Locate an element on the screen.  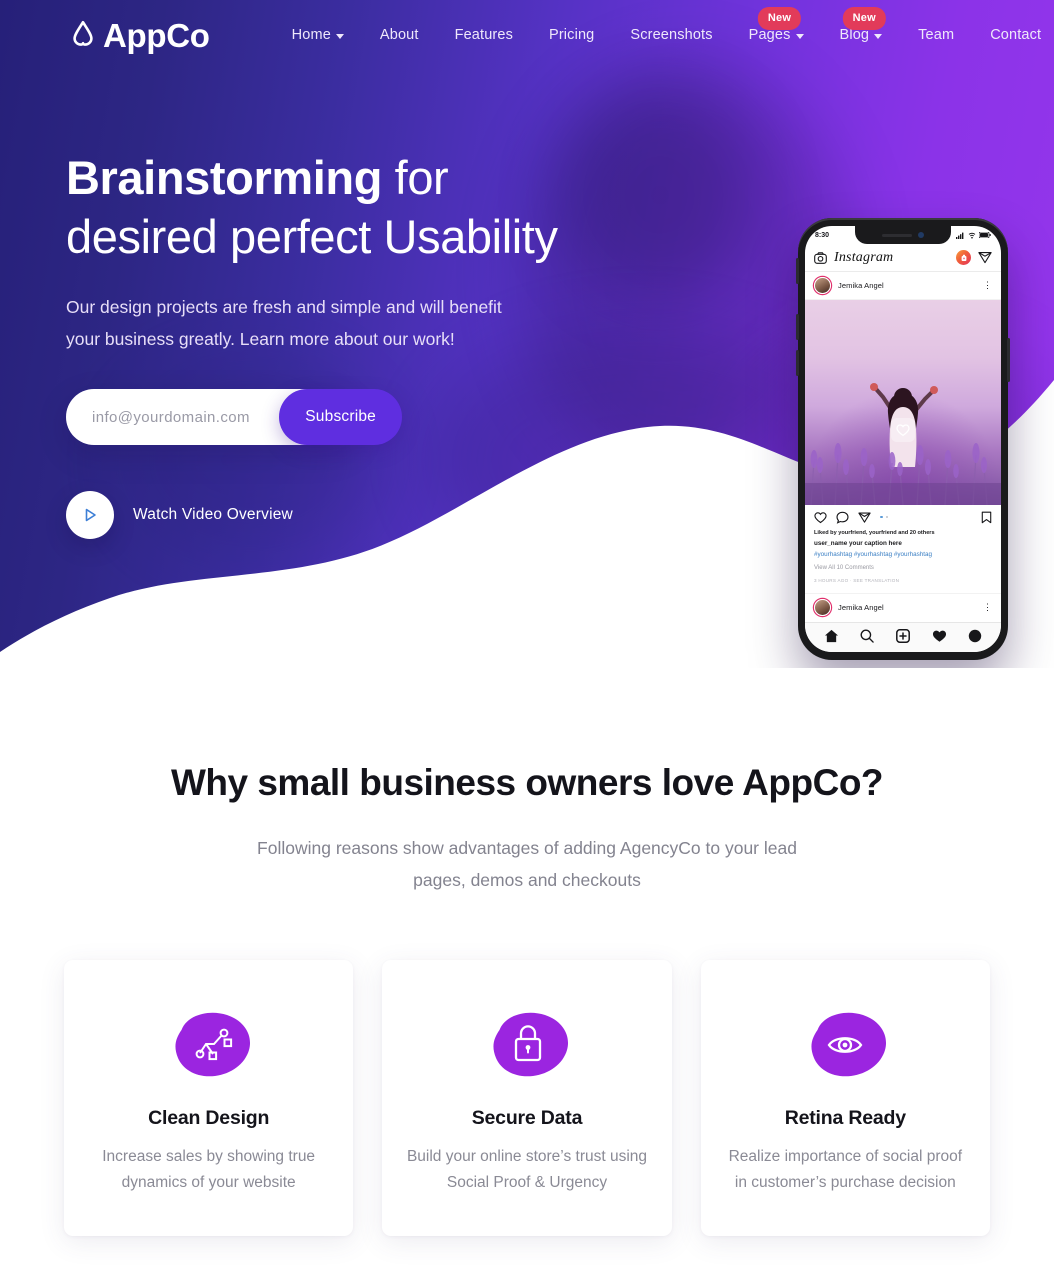
nav-link: Features is located at coordinates (484, 35).